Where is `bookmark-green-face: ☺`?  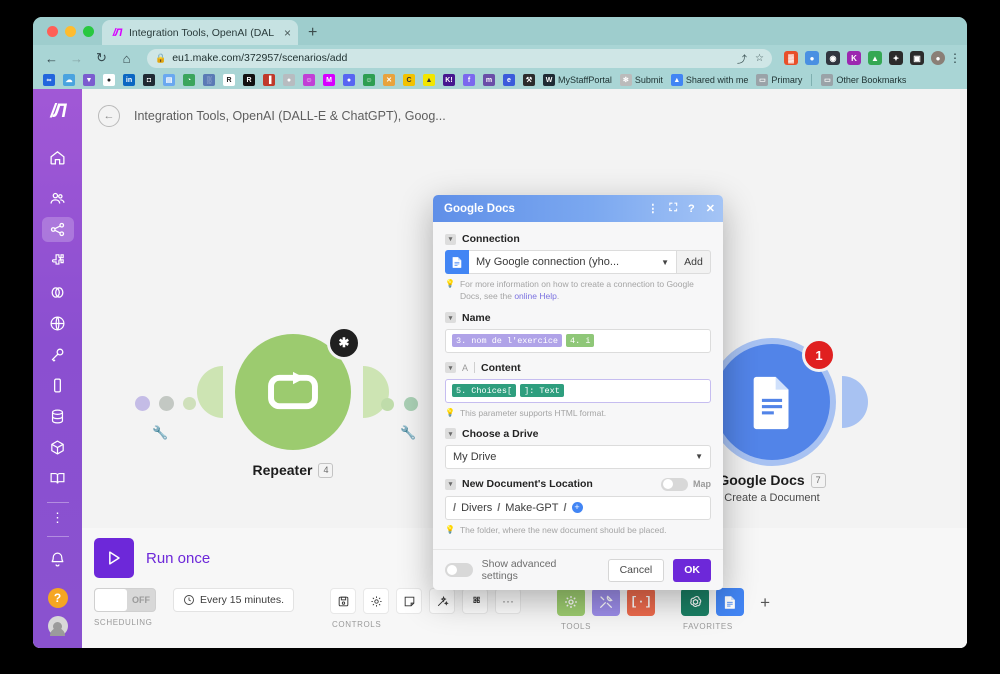 bookmark-green-face: ☺ is located at coordinates (369, 80).